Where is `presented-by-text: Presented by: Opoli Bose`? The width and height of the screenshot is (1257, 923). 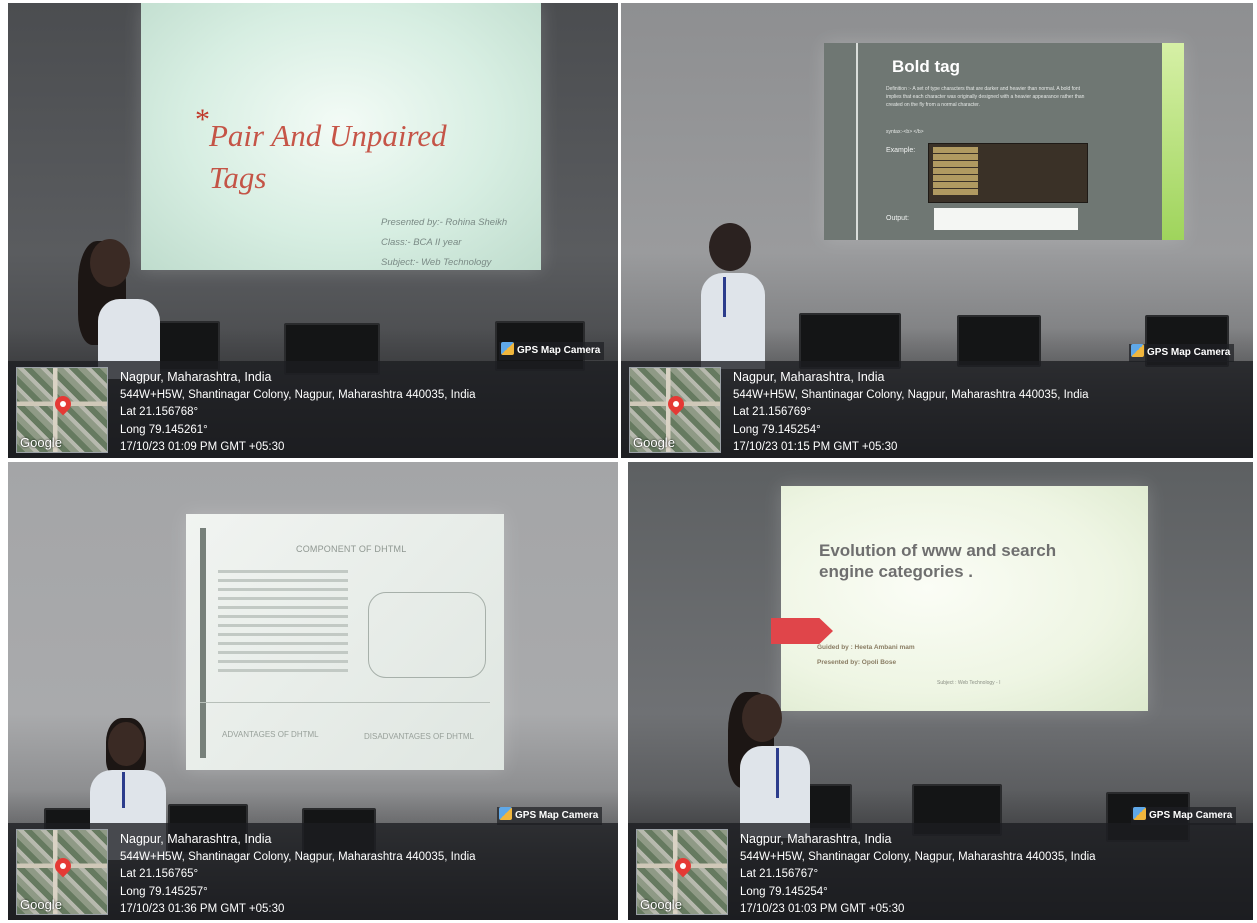 presented-by-text: Presented by: Opoli Bose is located at coordinates (857, 662).